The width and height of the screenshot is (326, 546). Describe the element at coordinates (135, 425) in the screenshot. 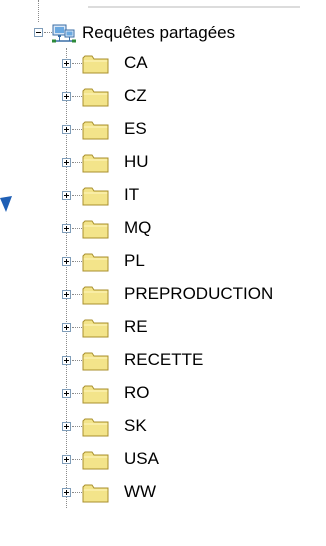

I see `tree-node-label: SK` at that location.